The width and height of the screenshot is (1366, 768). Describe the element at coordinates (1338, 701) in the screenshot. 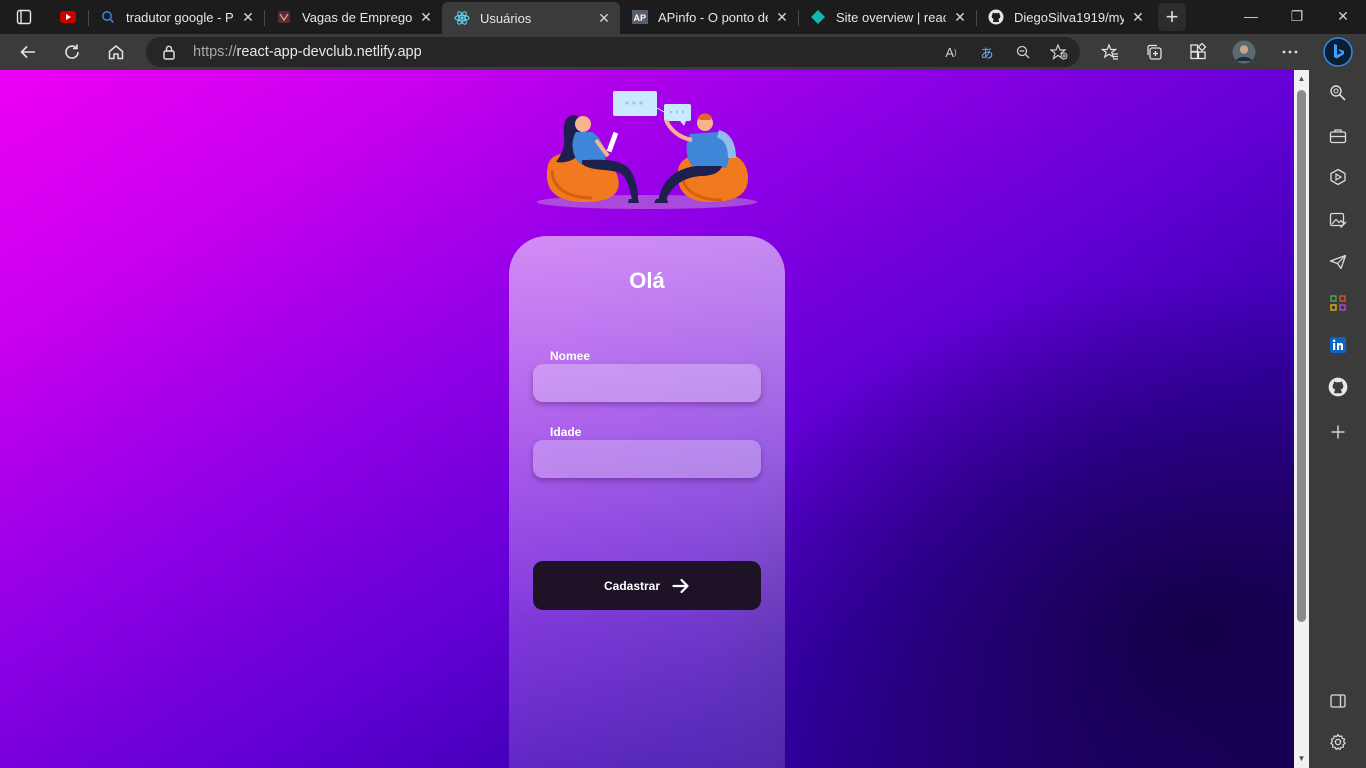

I see `panel-icon` at that location.